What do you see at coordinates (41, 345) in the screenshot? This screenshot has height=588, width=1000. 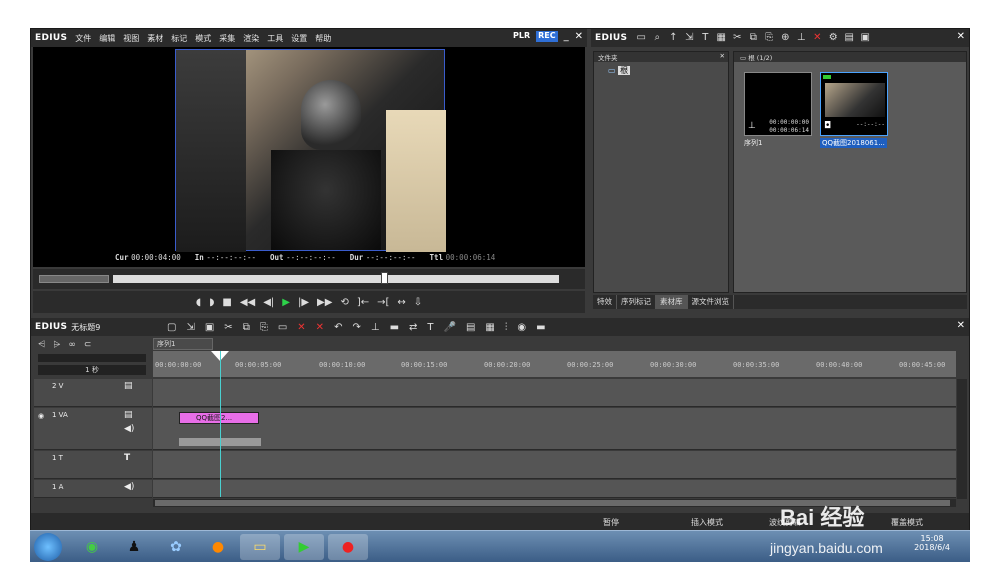 I see `add-track-icon: ⩤` at bounding box center [41, 345].